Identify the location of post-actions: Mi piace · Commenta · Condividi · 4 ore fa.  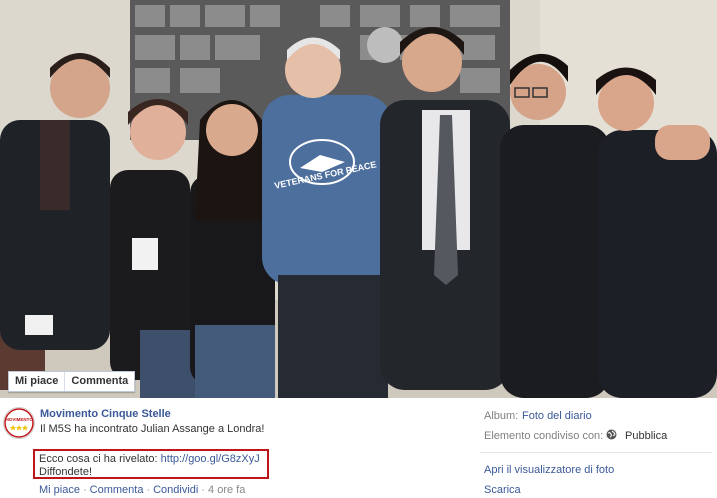
(142, 490).